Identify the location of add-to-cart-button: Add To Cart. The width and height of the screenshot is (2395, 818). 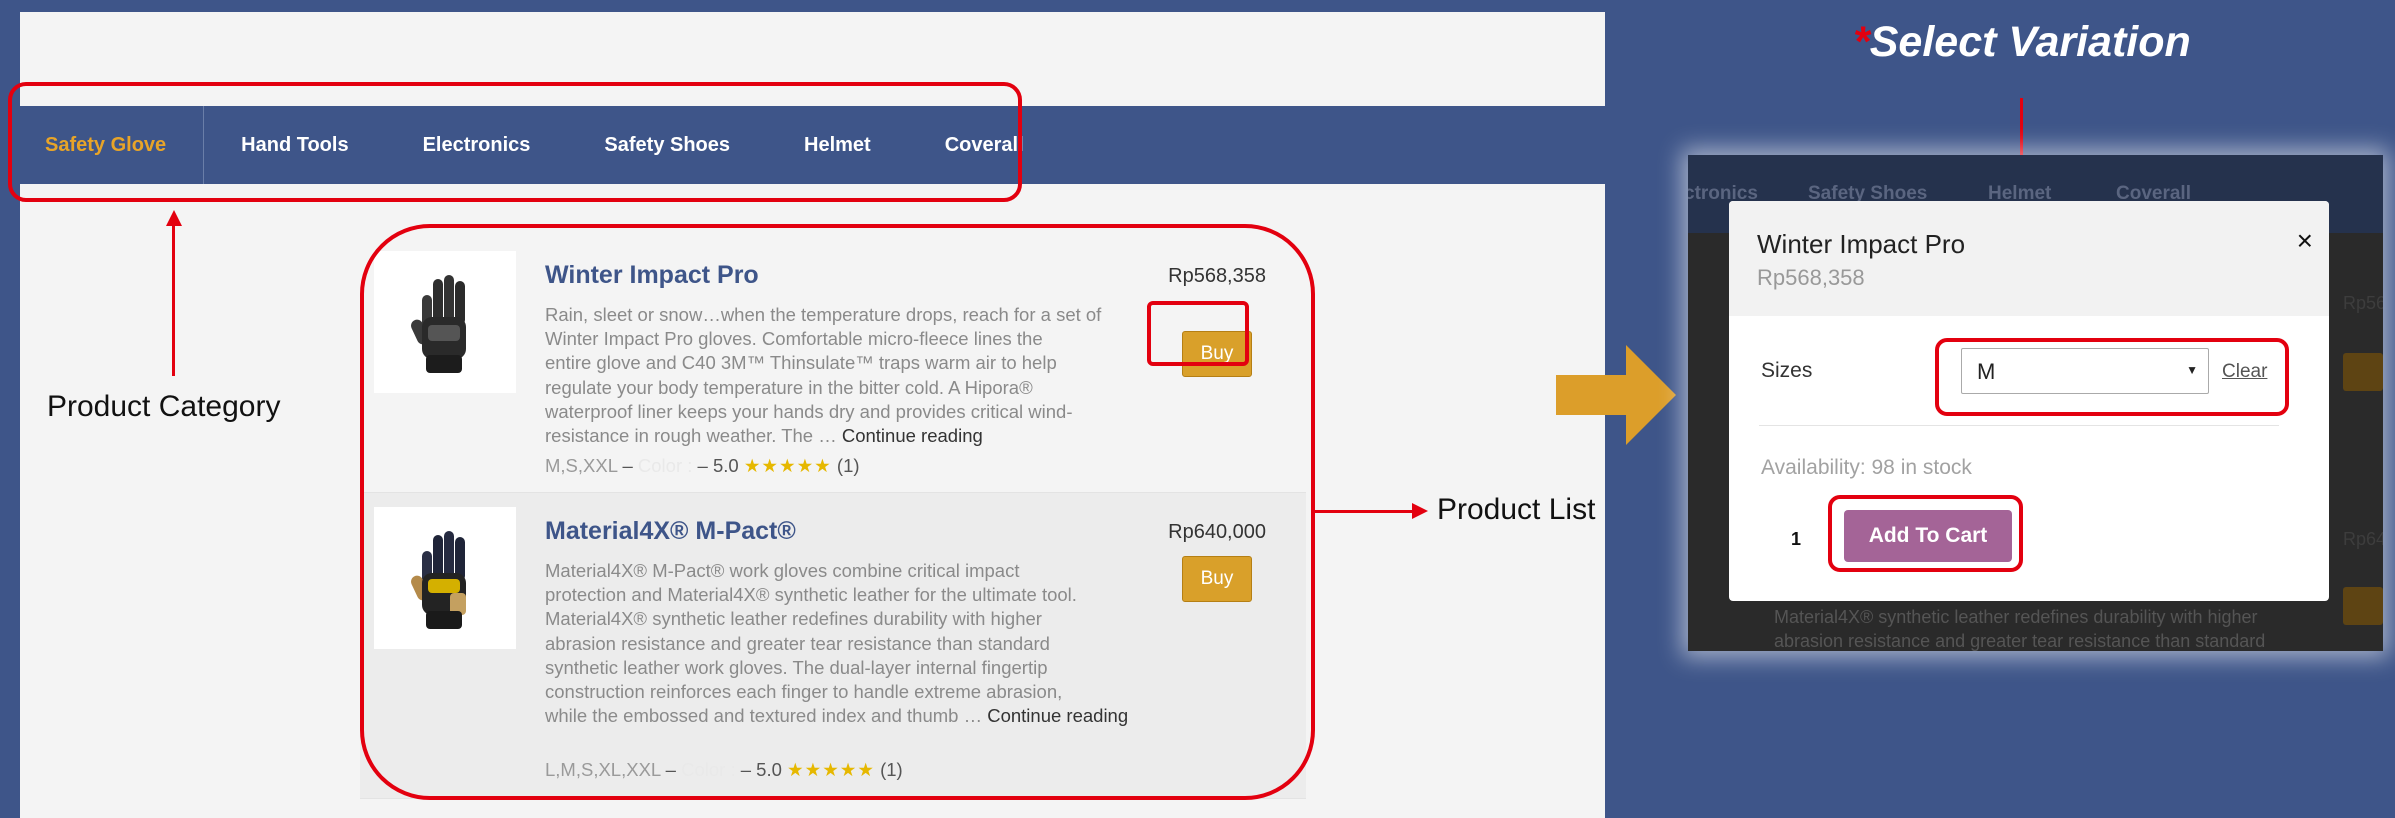
(1928, 536).